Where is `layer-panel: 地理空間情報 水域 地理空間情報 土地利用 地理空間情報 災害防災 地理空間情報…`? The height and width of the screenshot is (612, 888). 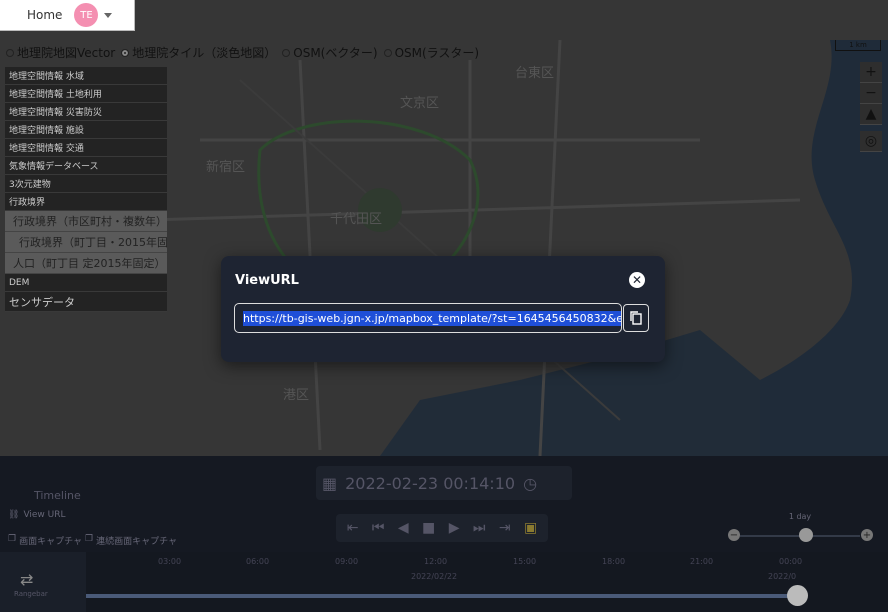
layer-panel: 地理空間情報 水域 地理空間情報 土地利用 地理空間情報 災害防災 地理空間情報… is located at coordinates (86, 189).